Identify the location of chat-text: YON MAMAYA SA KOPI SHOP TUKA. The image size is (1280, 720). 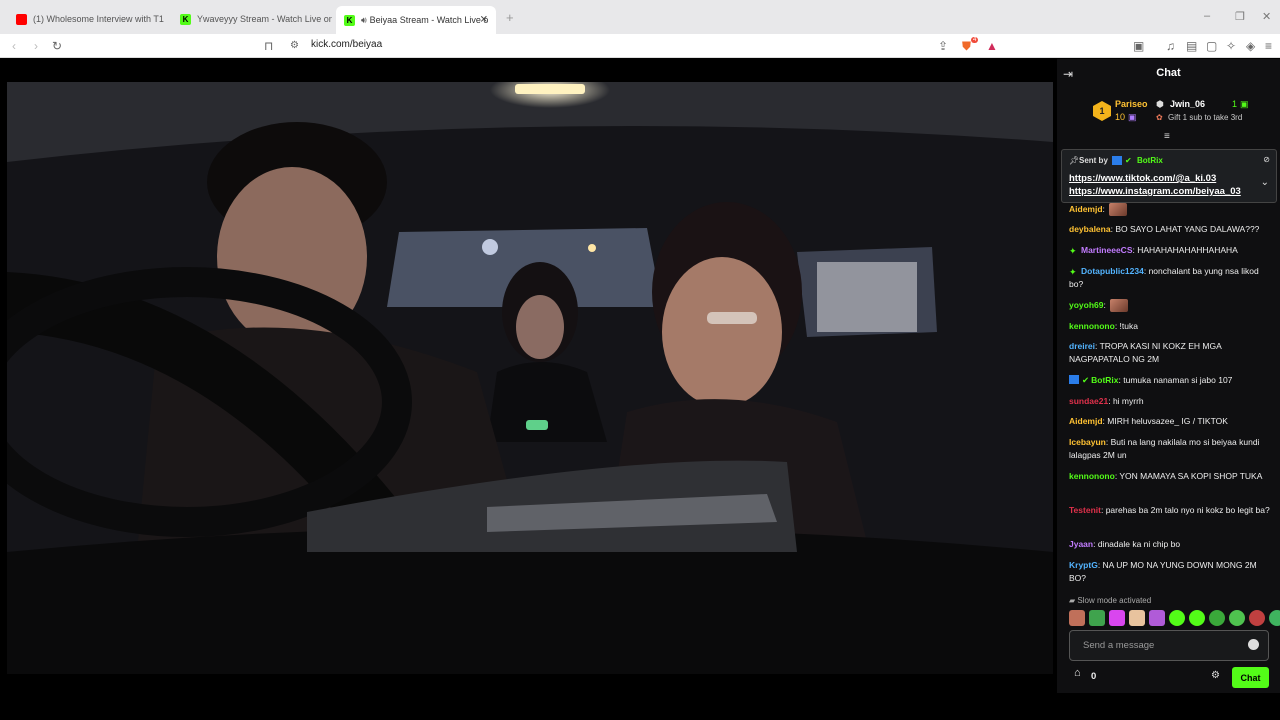
(1191, 476).